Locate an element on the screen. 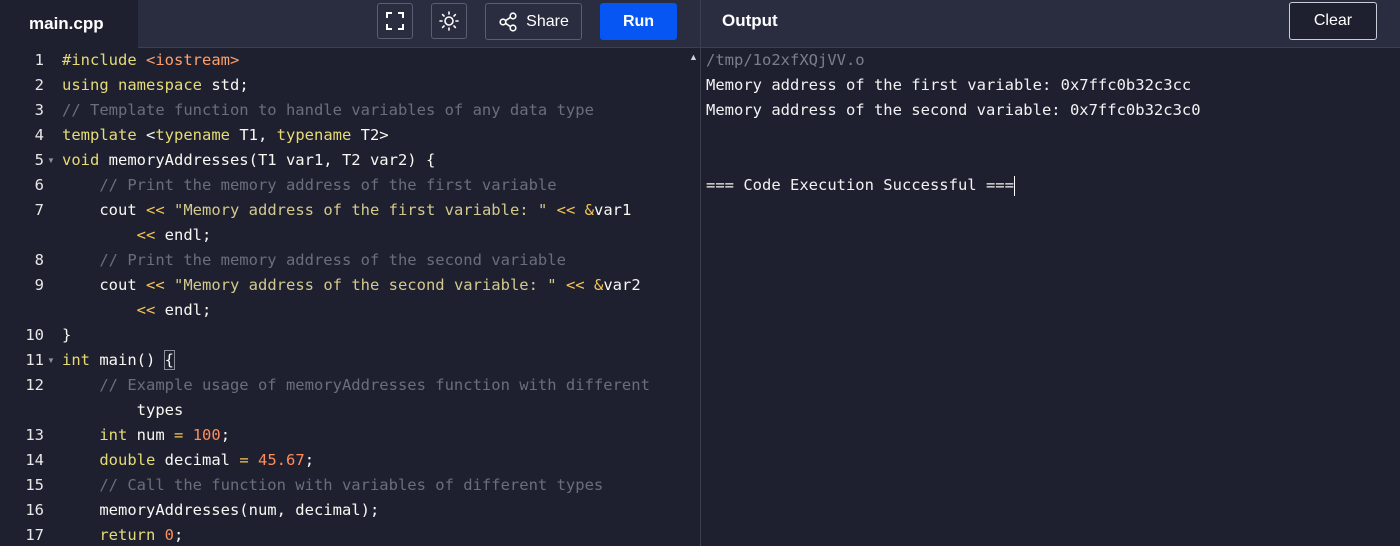 The width and height of the screenshot is (1400, 546). share-button: Share is located at coordinates (533, 21).